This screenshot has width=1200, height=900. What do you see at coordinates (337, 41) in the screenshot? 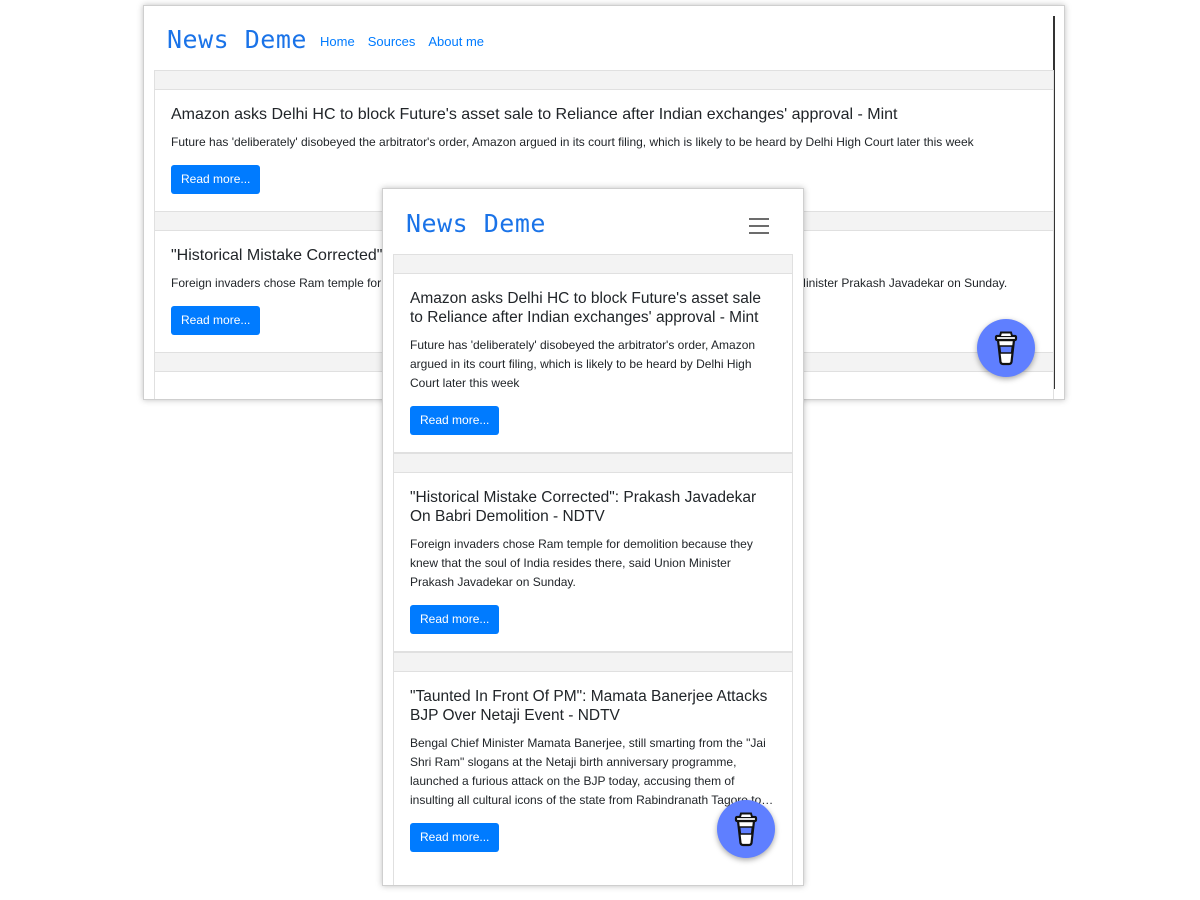
I see `nav-home-link: Home` at bounding box center [337, 41].